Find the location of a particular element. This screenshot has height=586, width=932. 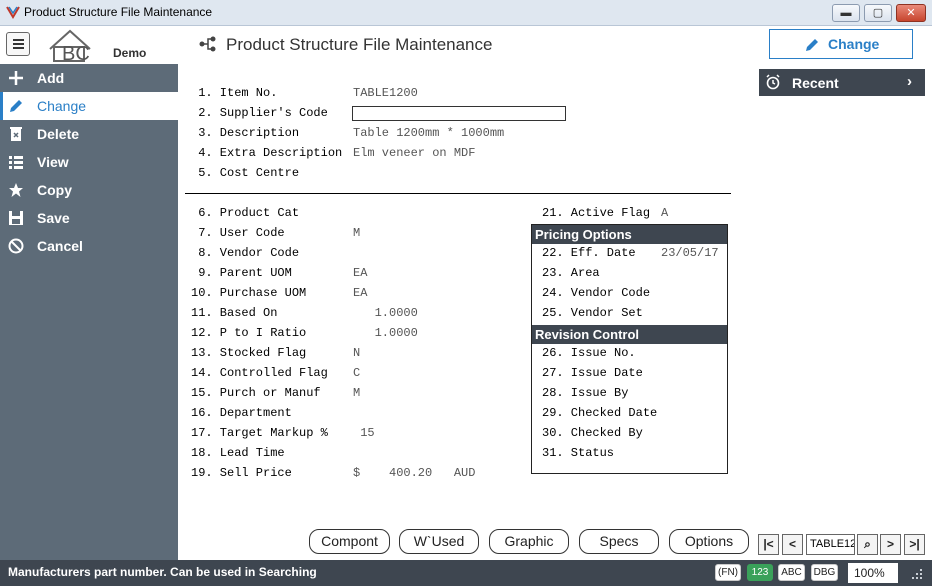

graphic-button: Graphic is located at coordinates (529, 541).